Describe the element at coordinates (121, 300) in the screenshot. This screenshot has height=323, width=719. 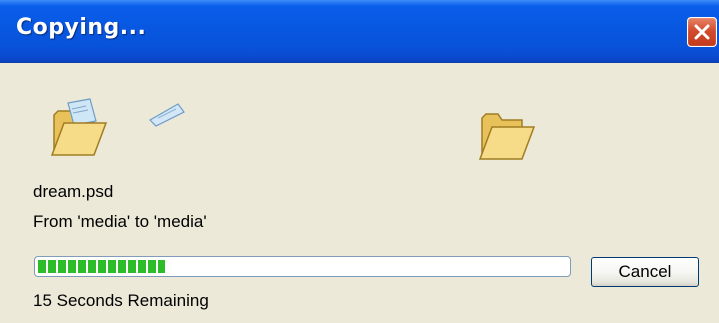
I see `time-remaining: 15 Seconds Remaining` at that location.